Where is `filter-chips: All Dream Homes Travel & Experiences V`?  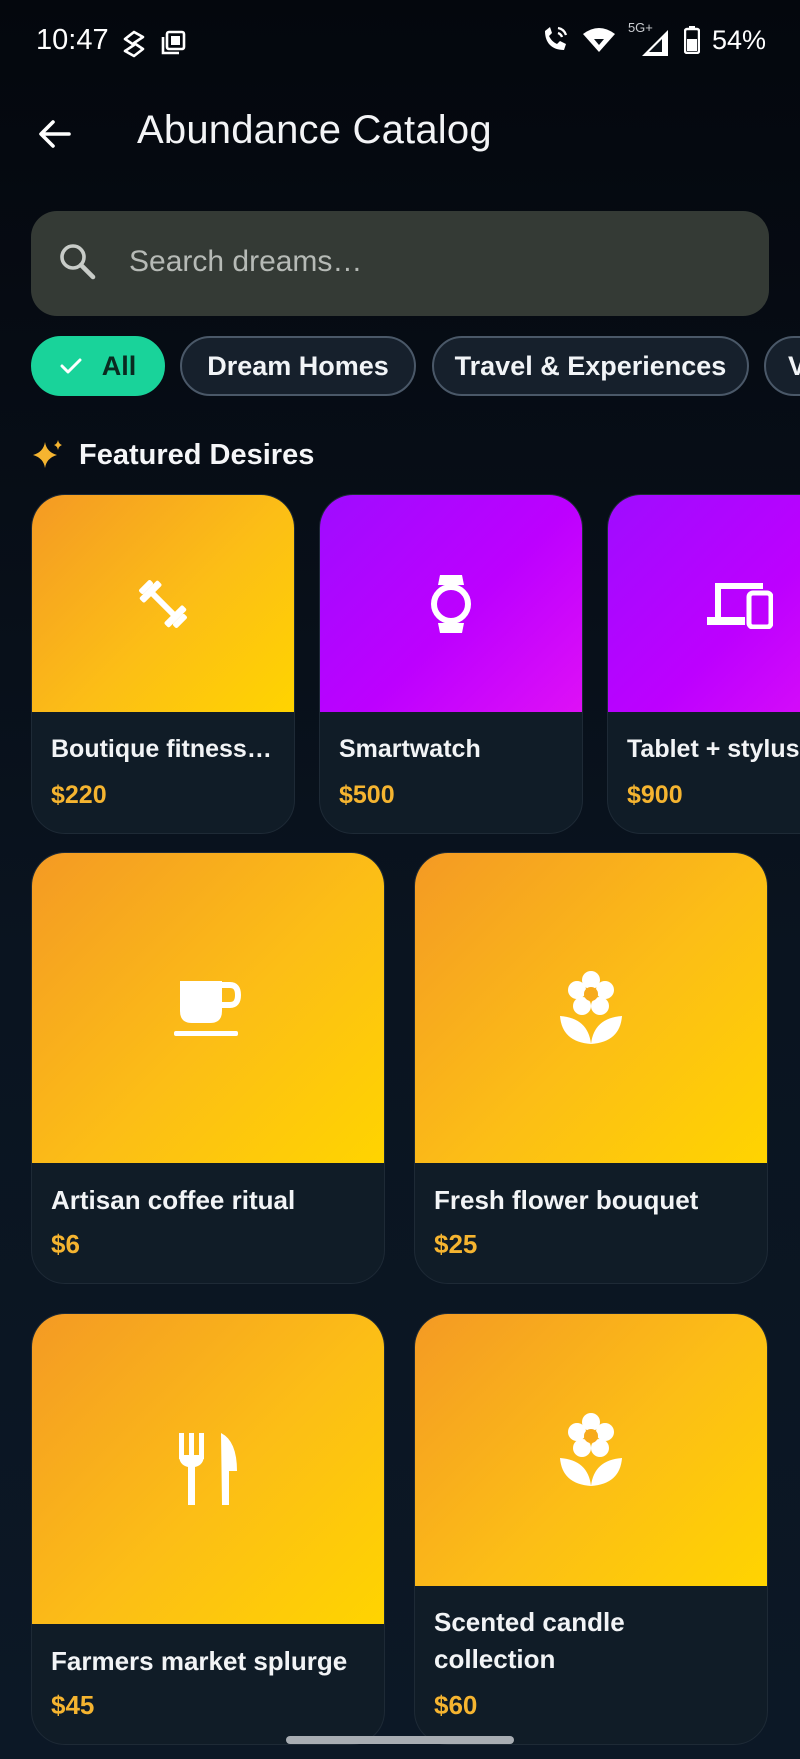
filter-chips: All Dream Homes Travel & Experiences V is located at coordinates (415, 368).